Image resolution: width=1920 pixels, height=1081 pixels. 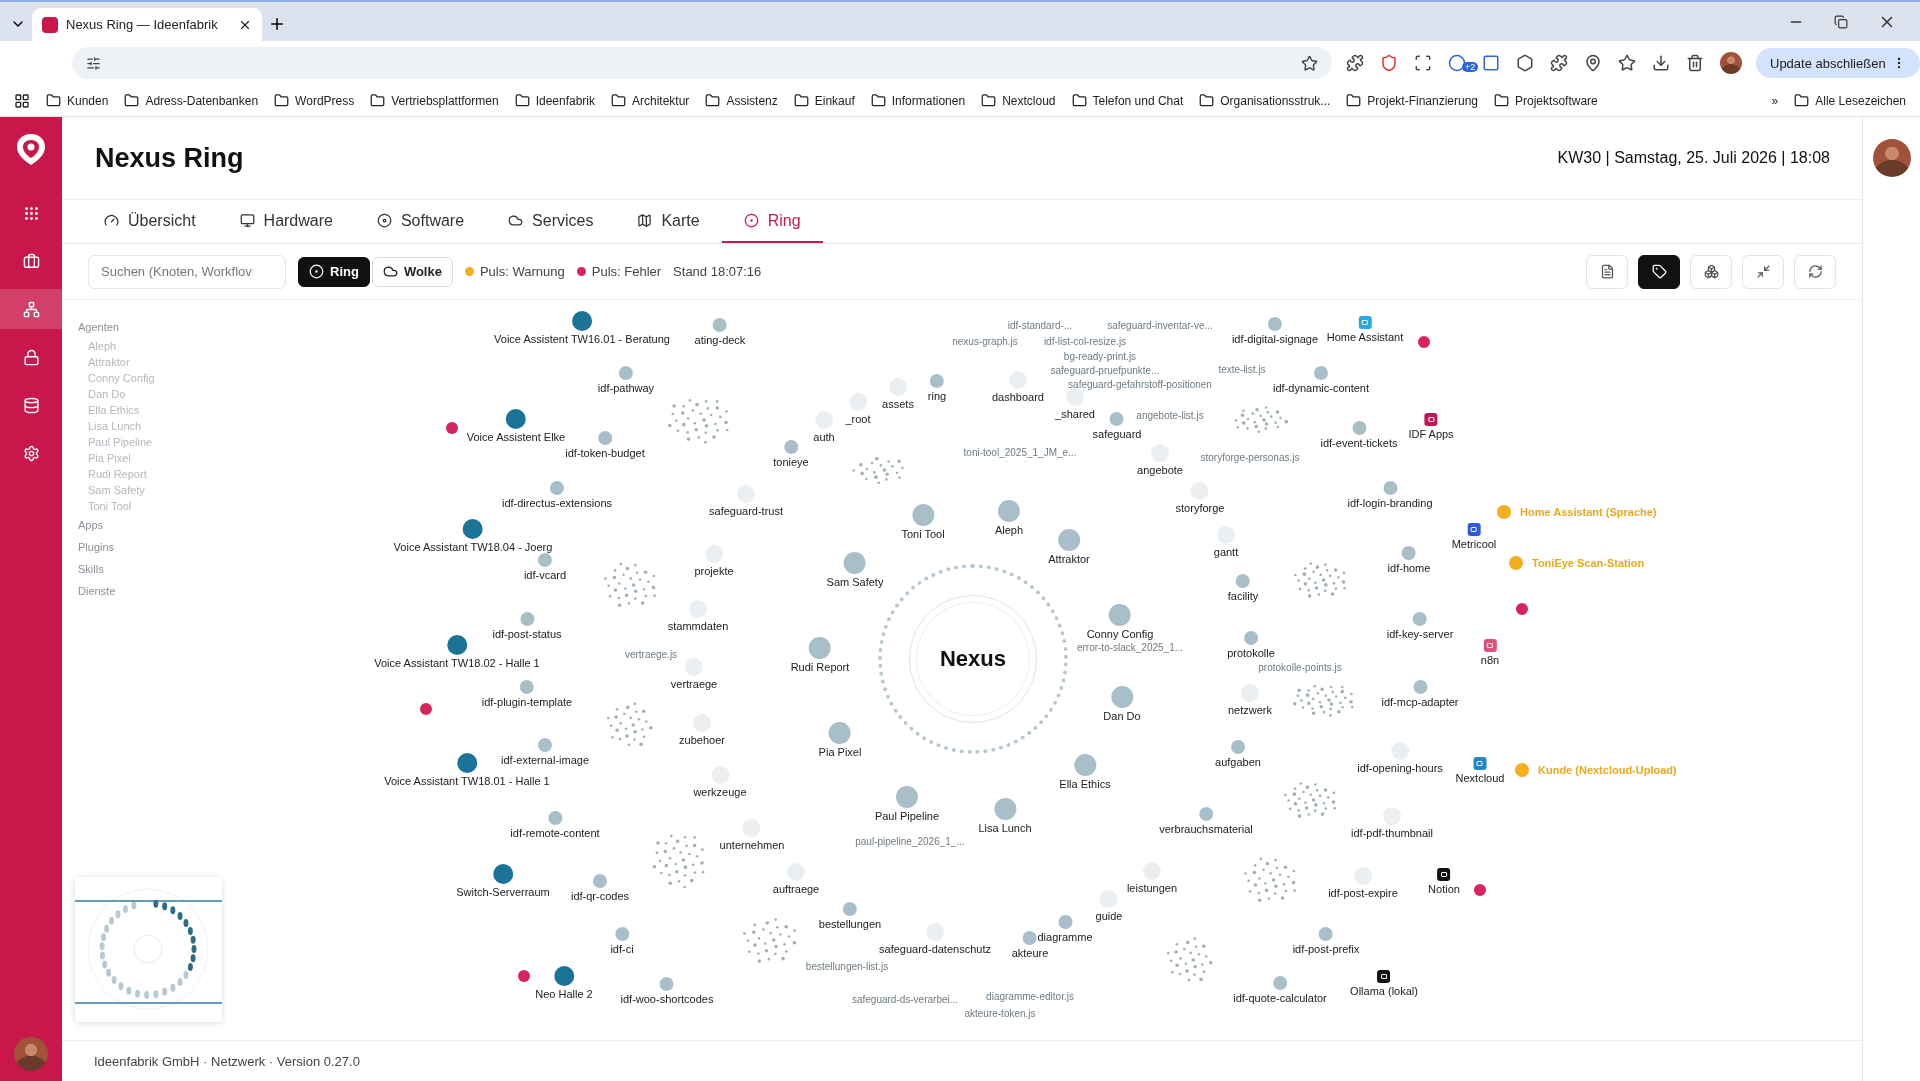 What do you see at coordinates (1412, 100) in the screenshot?
I see `bookmark-folder: Projekt-Finanzierung` at bounding box center [1412, 100].